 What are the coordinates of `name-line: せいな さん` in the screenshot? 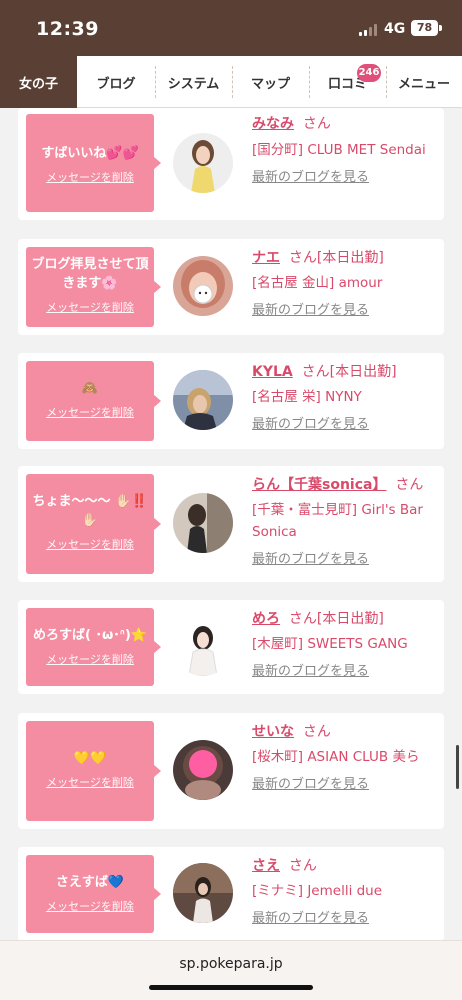 It's located at (346, 732).